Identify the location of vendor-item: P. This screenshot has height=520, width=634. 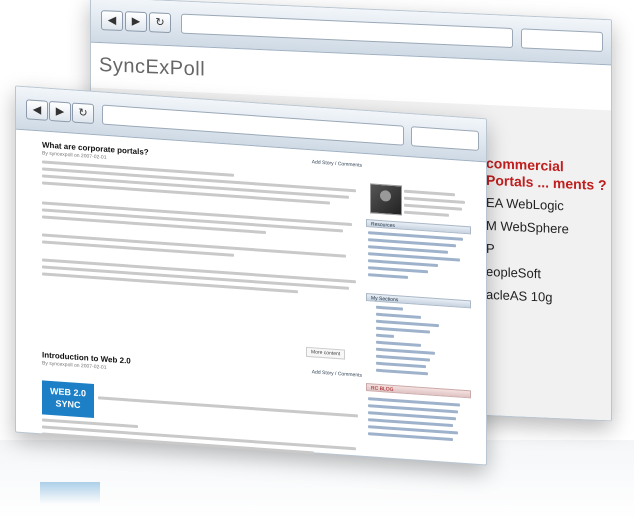
(490, 248).